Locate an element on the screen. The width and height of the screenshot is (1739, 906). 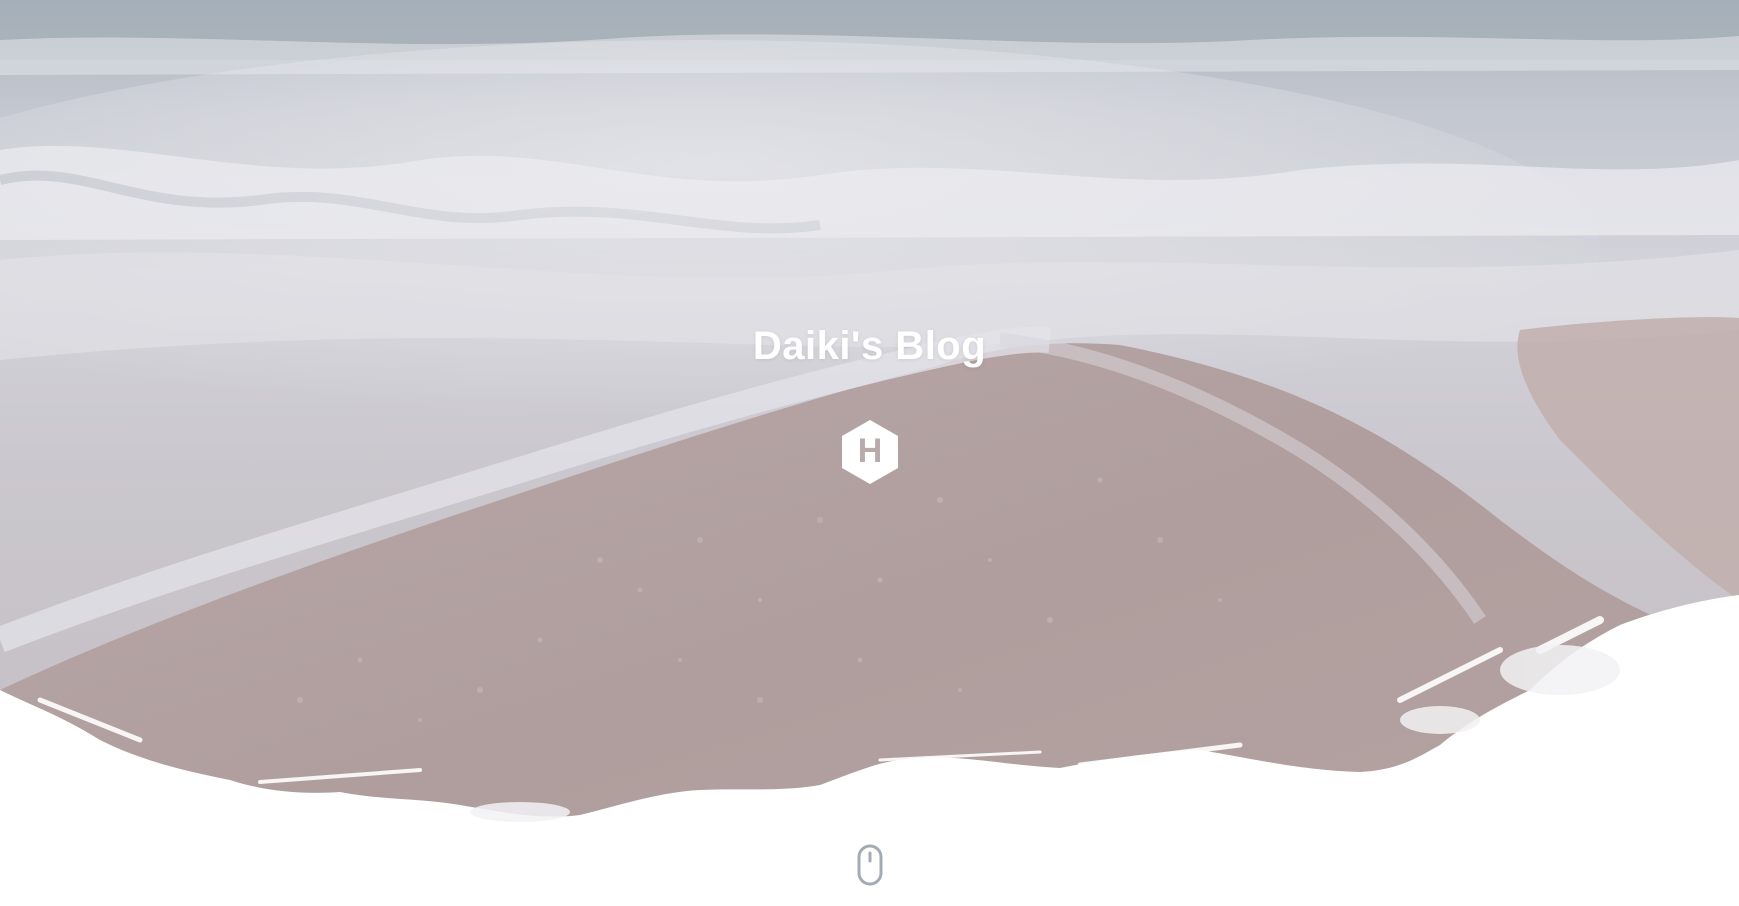
logo-letter: H is located at coordinates (870, 451).